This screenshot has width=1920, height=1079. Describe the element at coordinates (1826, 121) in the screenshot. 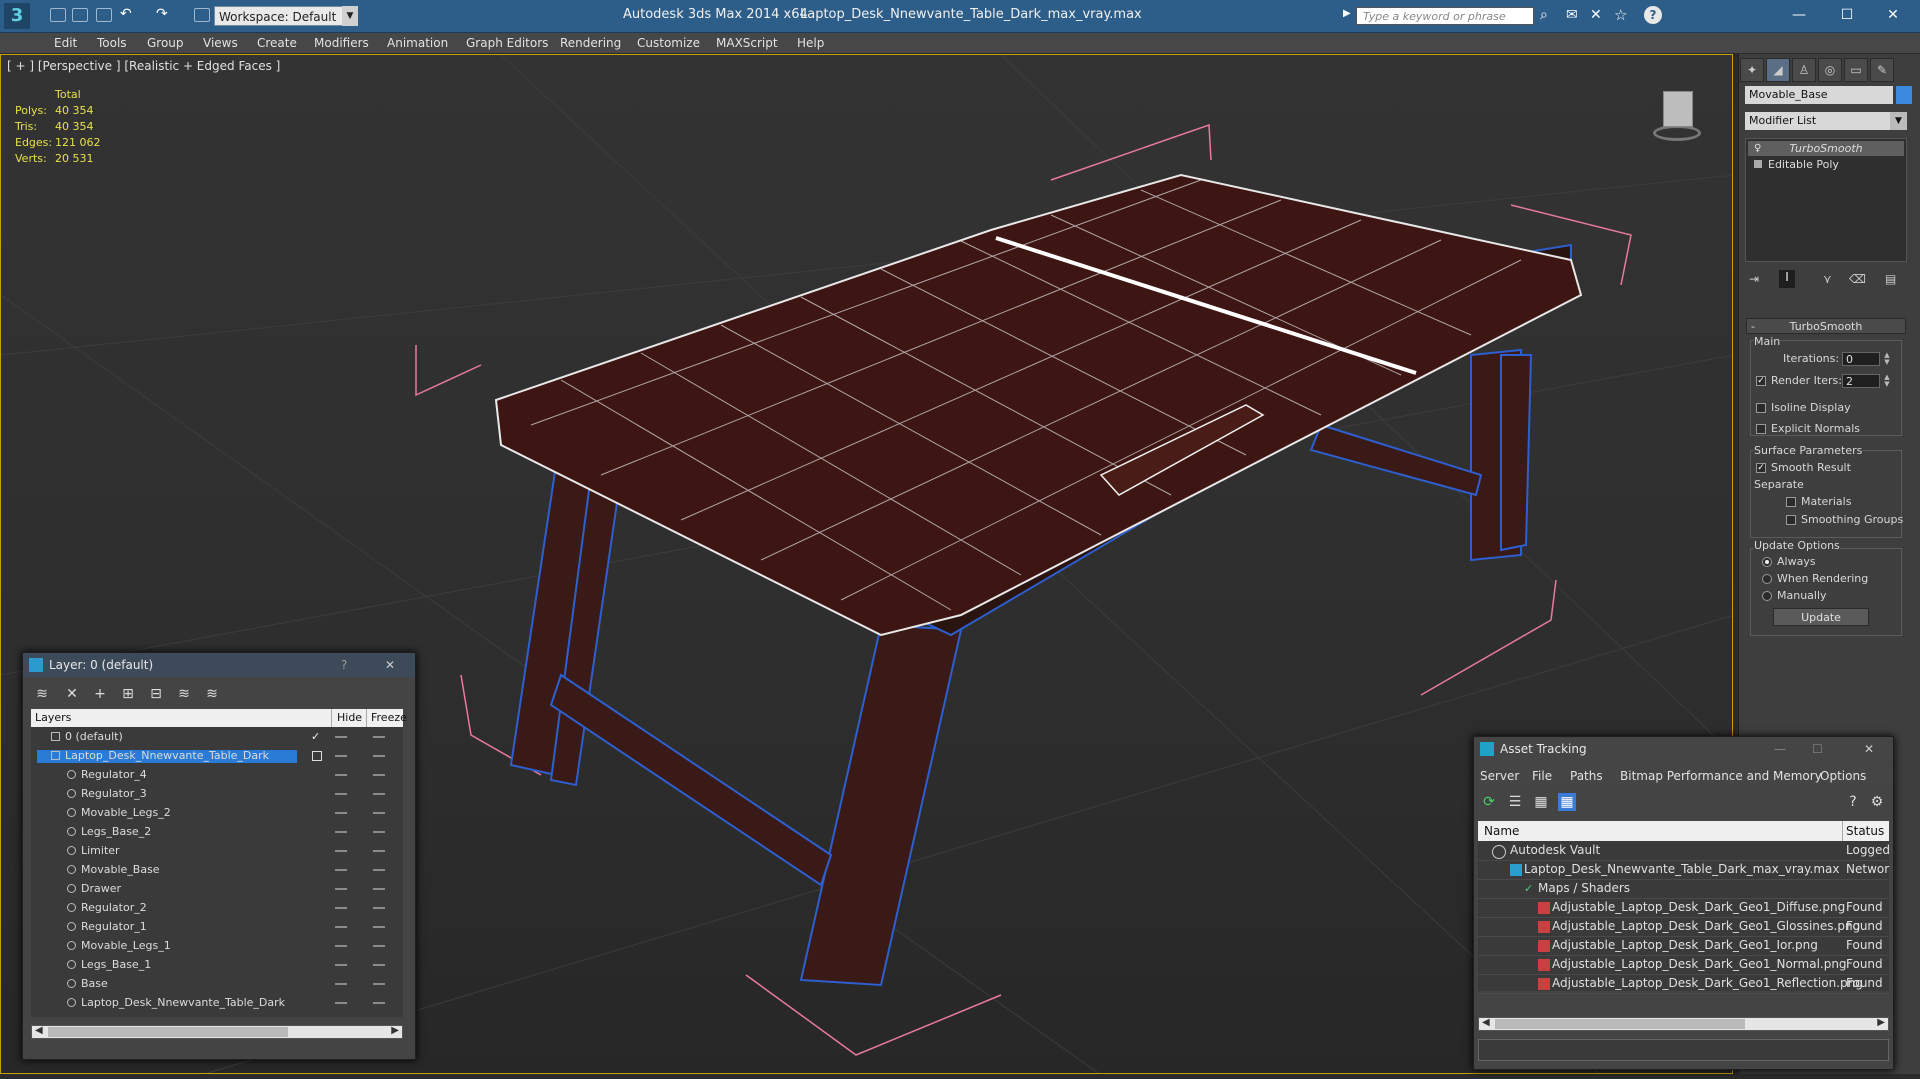

I see `modifier-list-dropdown: Modifier List` at that location.